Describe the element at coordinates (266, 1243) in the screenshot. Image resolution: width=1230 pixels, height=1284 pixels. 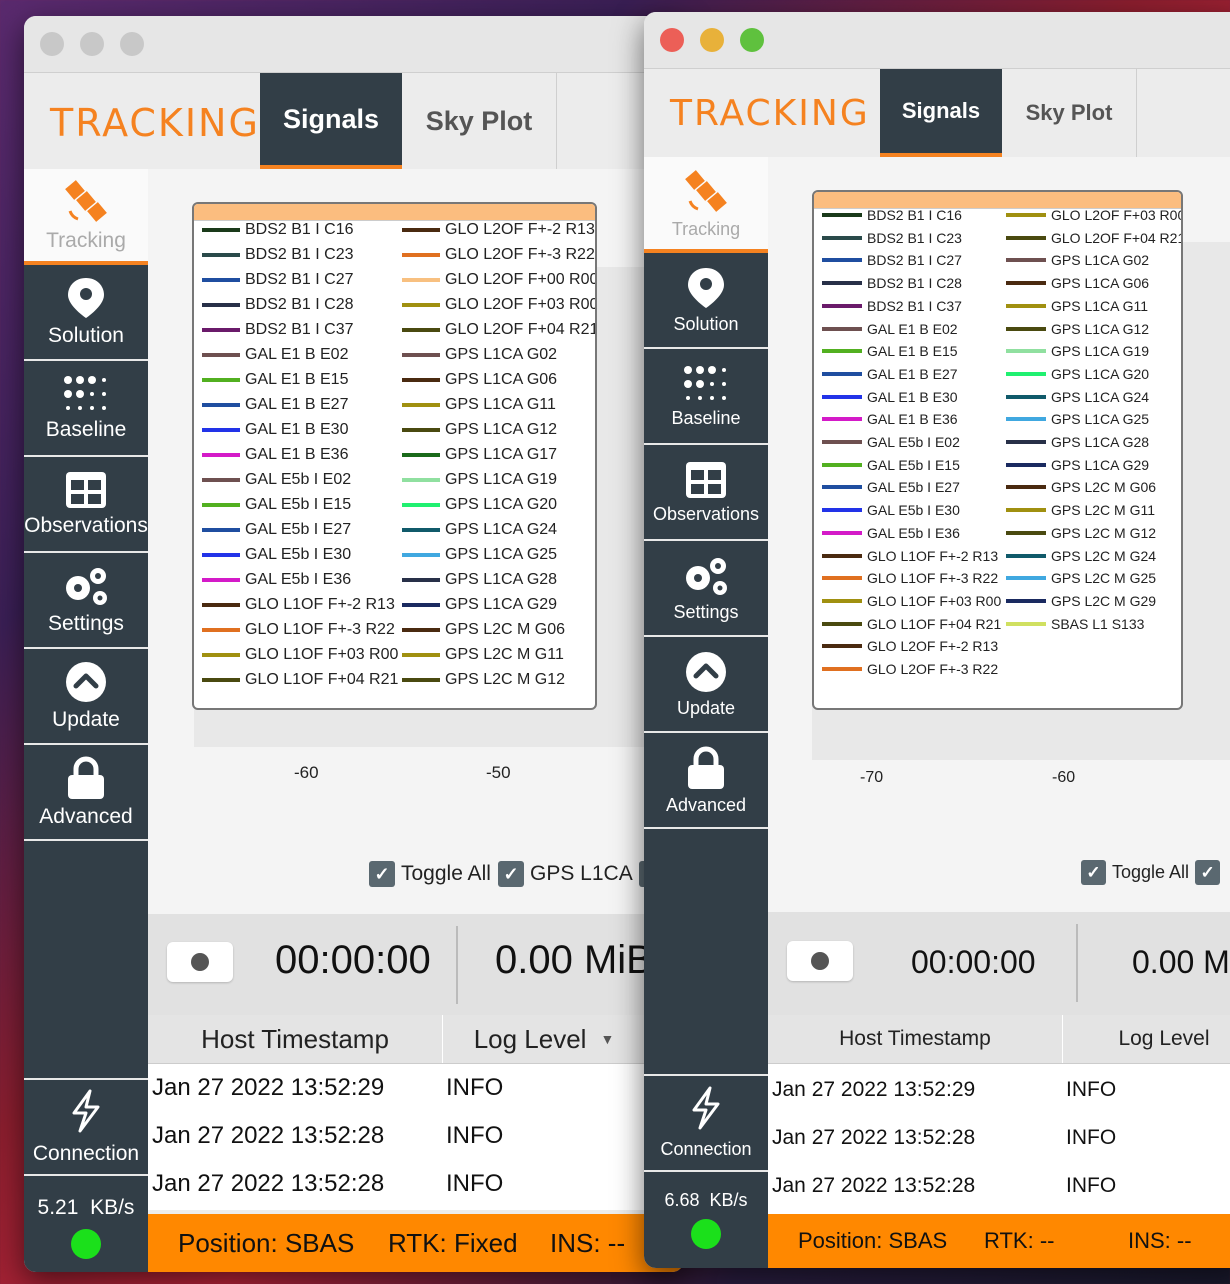
I see `status-position: Position: SBAS` at that location.